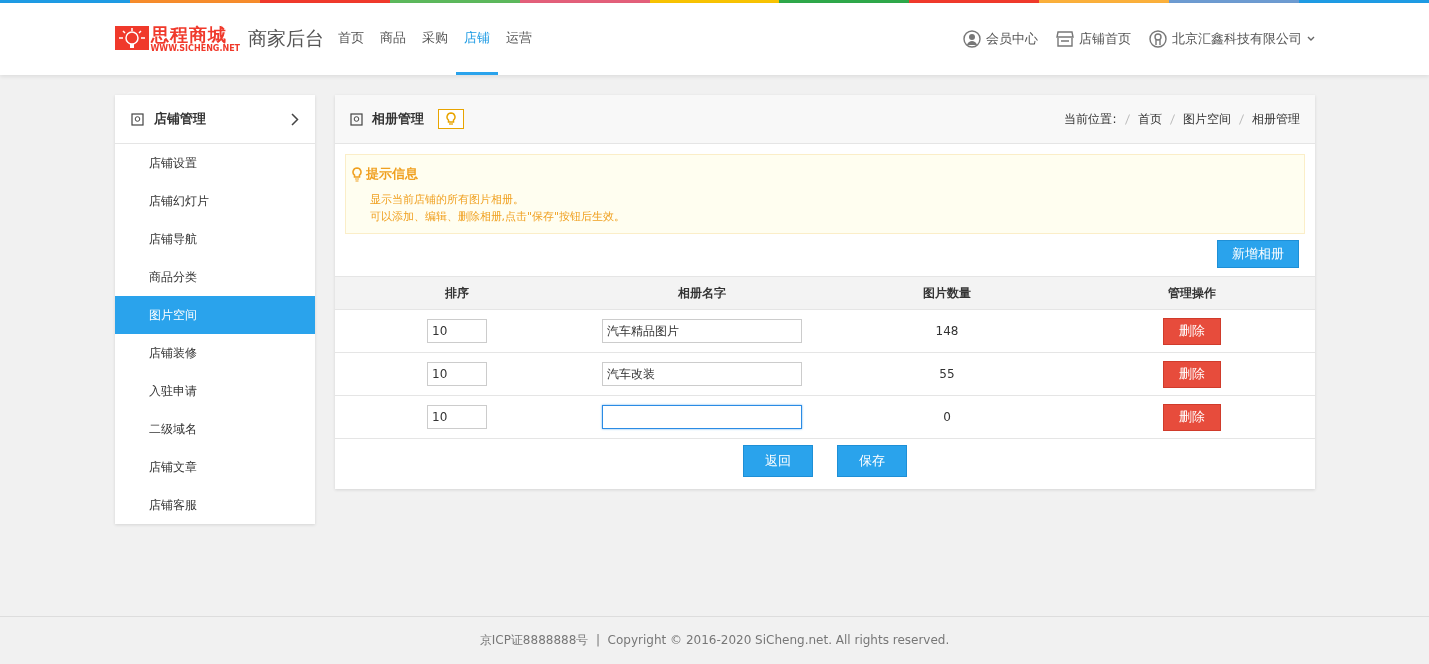 This screenshot has width=1429, height=664. Describe the element at coordinates (1192, 293) in the screenshot. I see `column-header: 管理操作` at that location.